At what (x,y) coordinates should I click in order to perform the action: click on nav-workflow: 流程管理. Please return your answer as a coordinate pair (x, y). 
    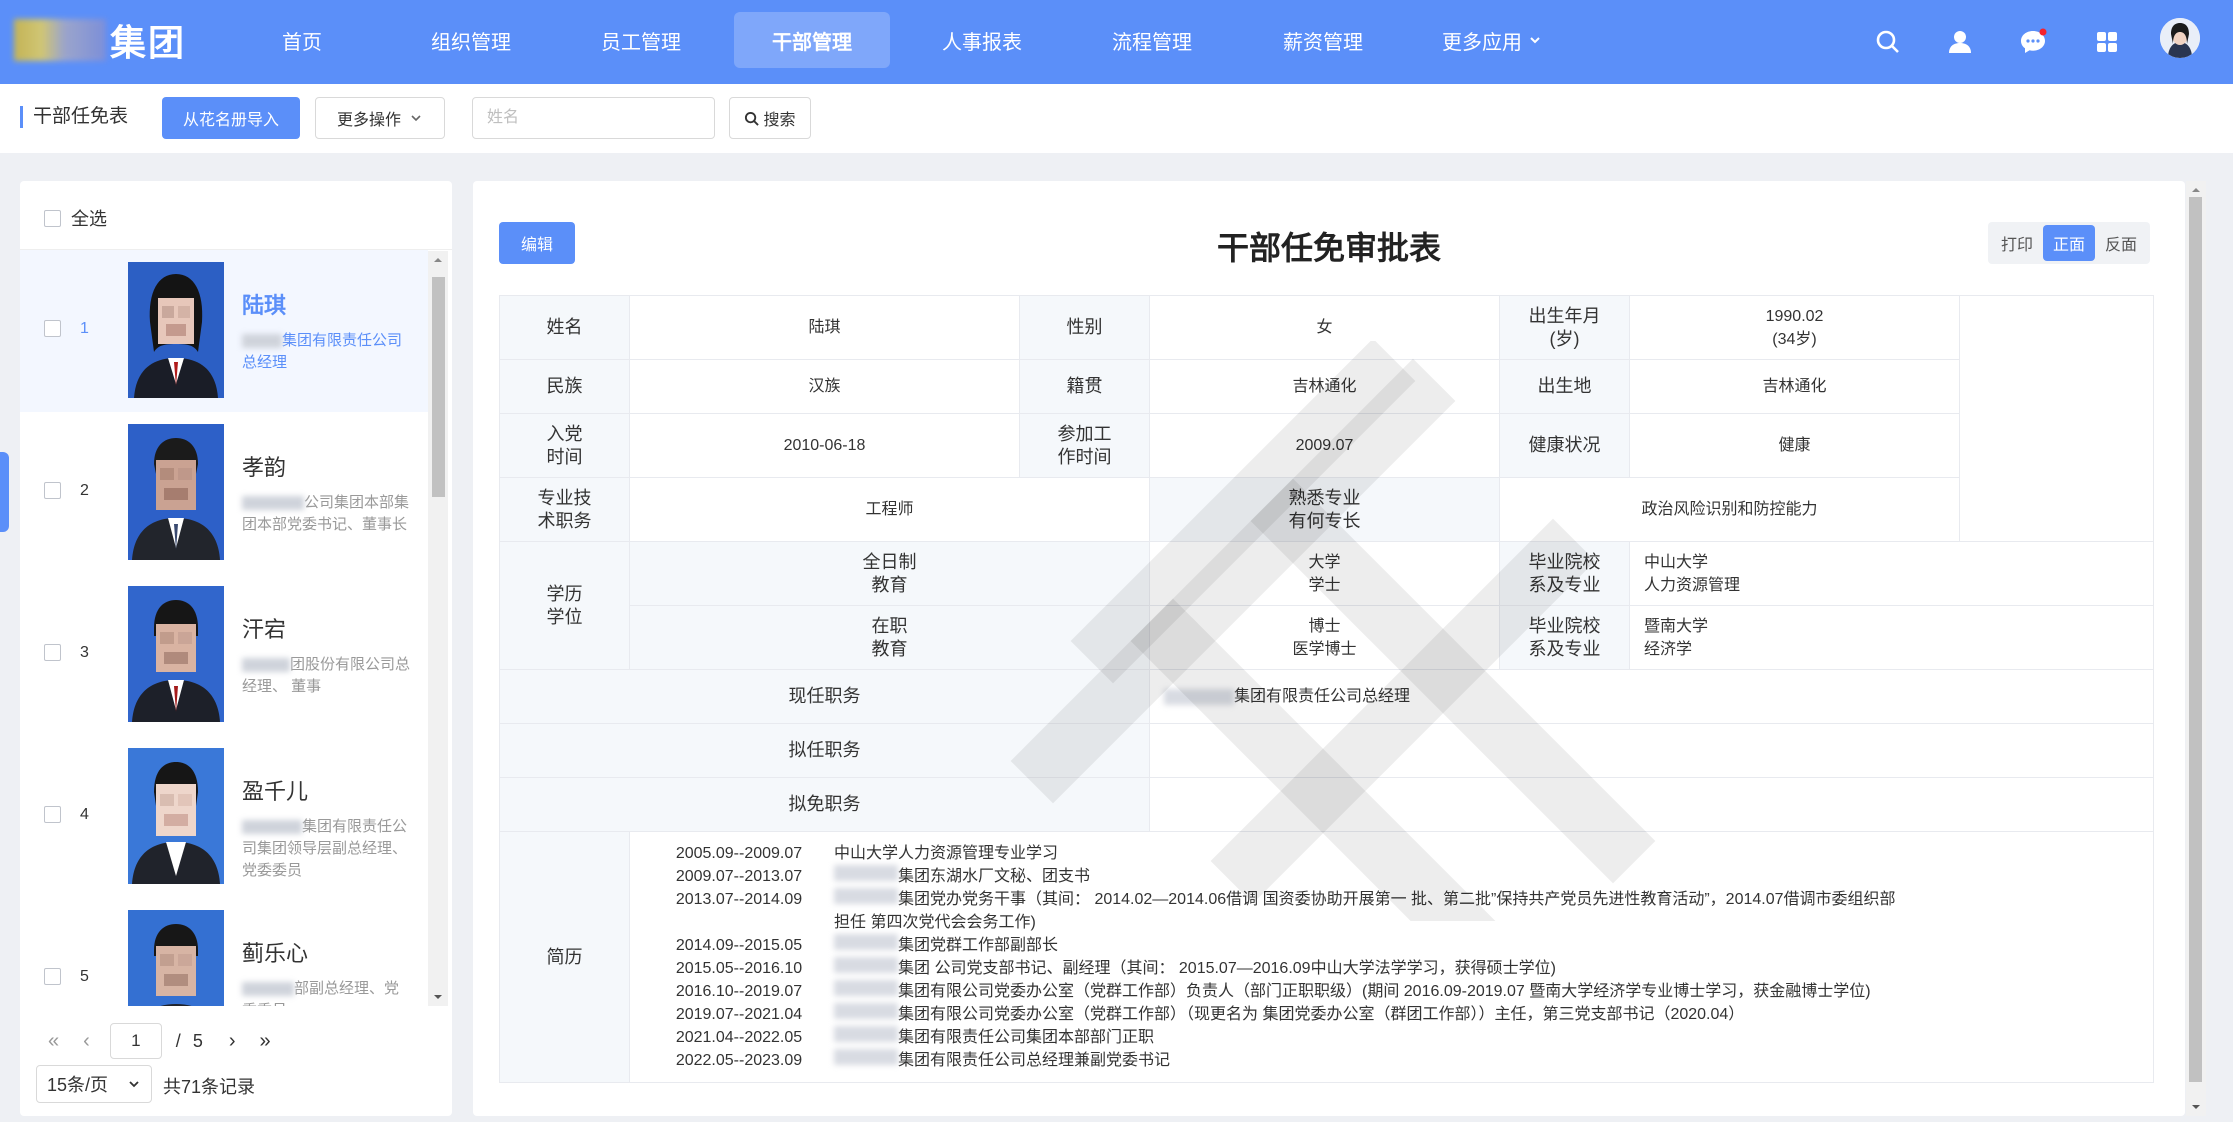
    Looking at the image, I should click on (1152, 40).